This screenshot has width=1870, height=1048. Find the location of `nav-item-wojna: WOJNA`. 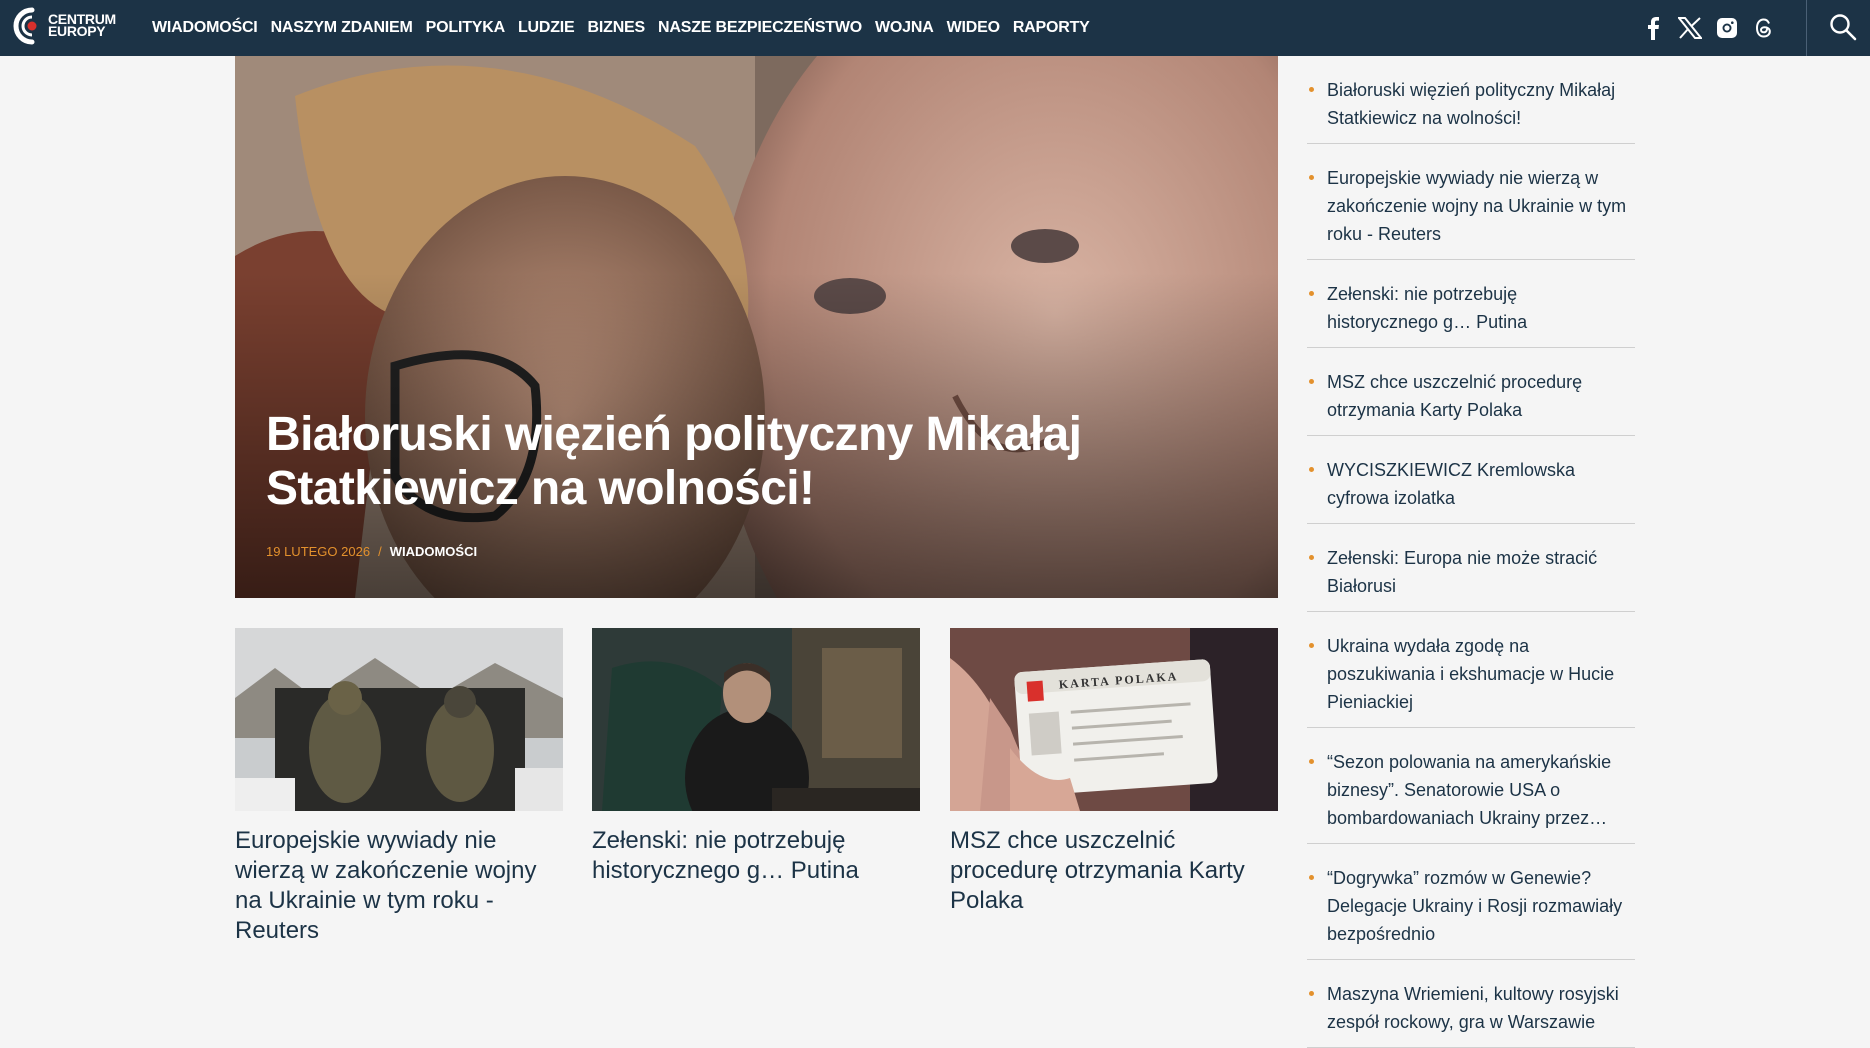

nav-item-wojna: WOJNA is located at coordinates (904, 28).